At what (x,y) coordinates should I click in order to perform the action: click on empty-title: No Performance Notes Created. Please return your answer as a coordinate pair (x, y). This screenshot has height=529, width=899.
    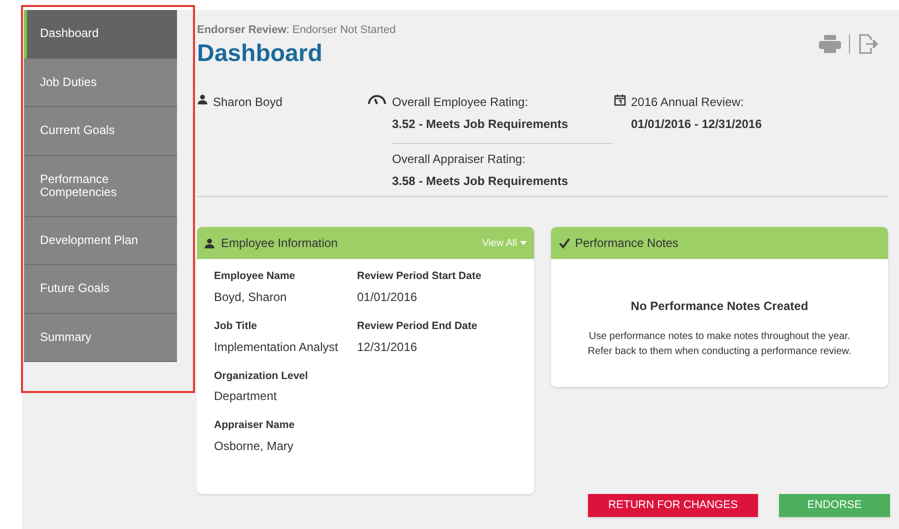
    Looking at the image, I should click on (719, 306).